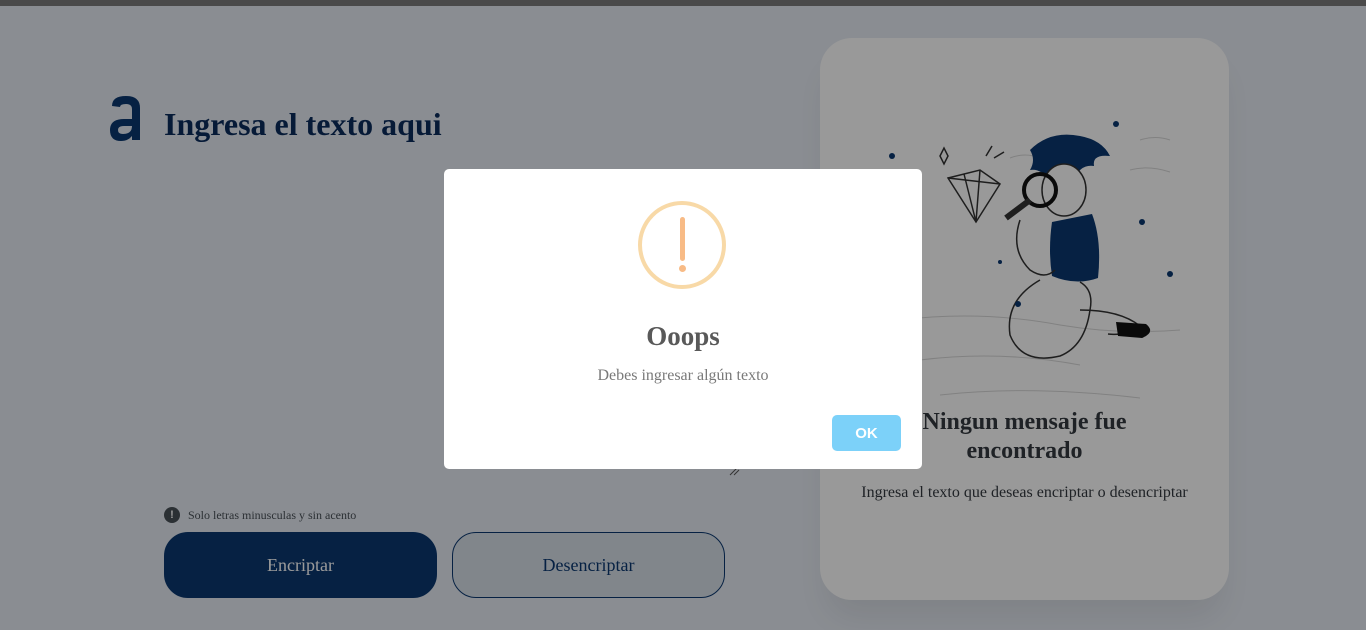 The width and height of the screenshot is (1366, 630). Describe the element at coordinates (866, 433) in the screenshot. I see `ok-button: OK` at that location.